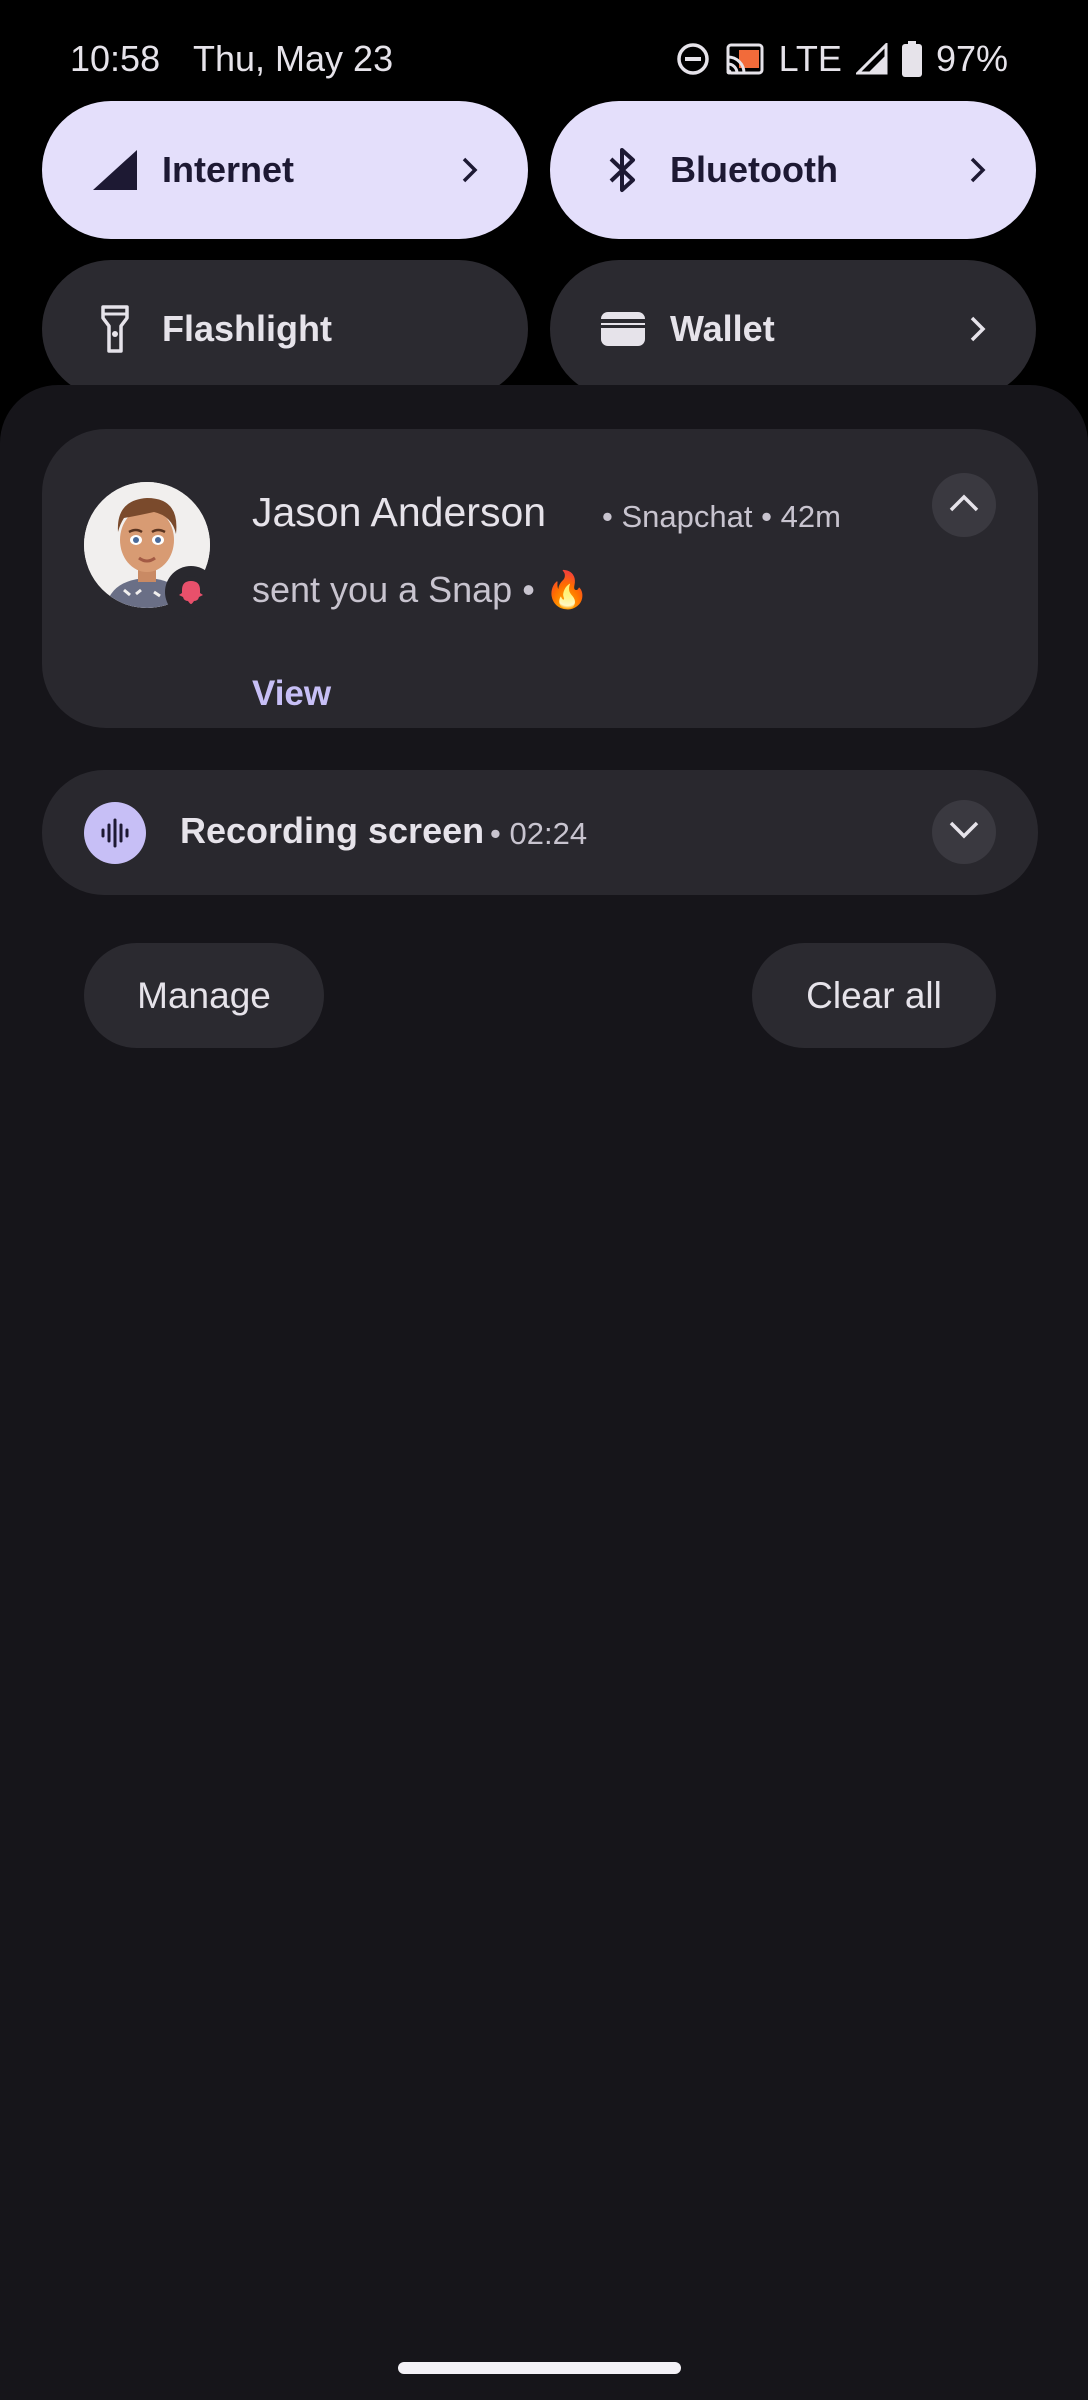  What do you see at coordinates (874, 995) in the screenshot?
I see `clear-all-button: Clear all` at bounding box center [874, 995].